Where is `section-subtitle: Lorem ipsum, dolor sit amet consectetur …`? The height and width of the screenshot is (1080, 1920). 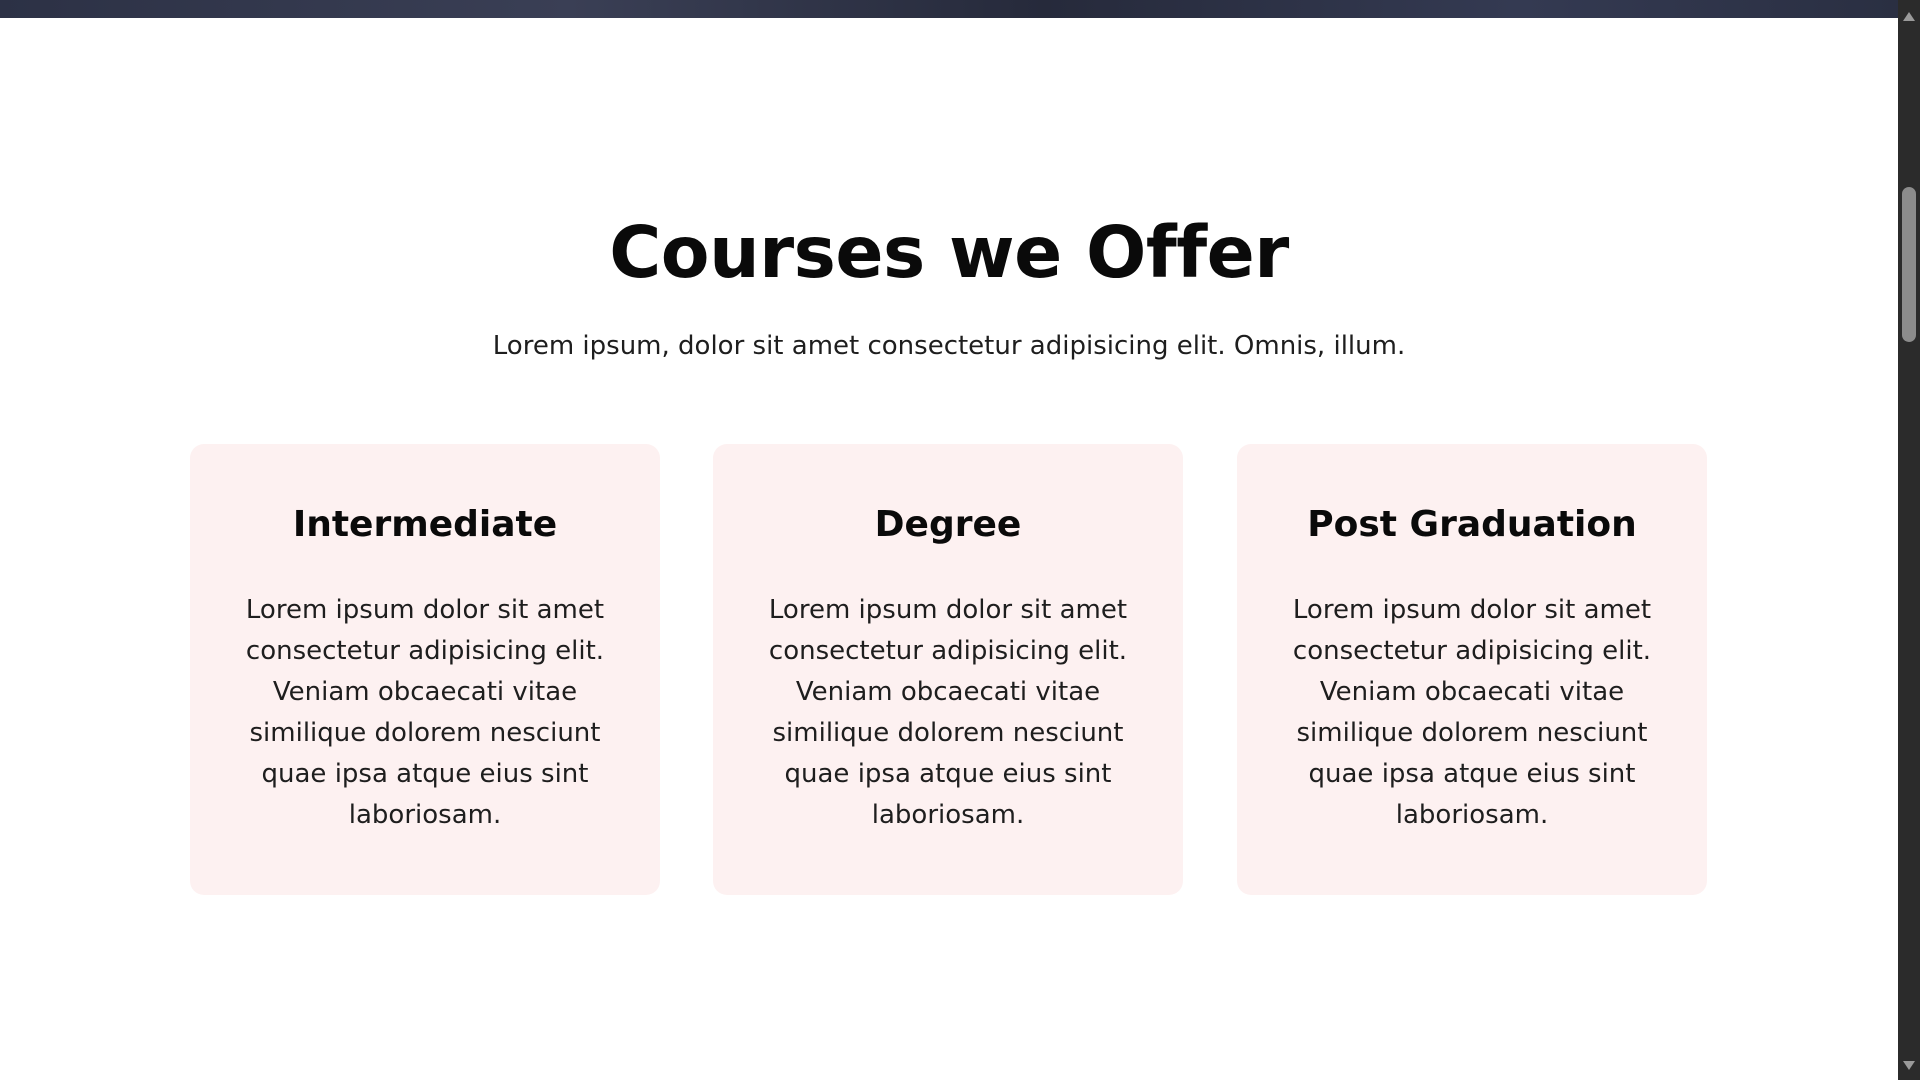
section-subtitle: Lorem ipsum, dolor sit amet consectetur … is located at coordinates (949, 346).